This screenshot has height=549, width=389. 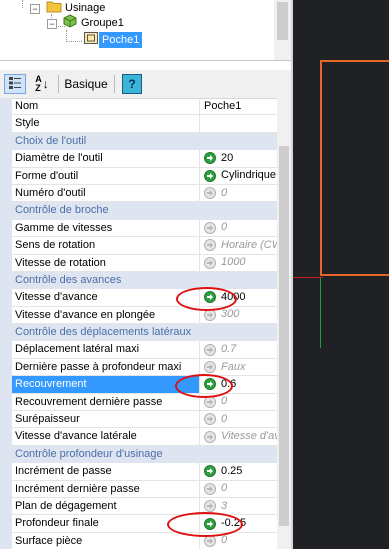 I want to click on property-row-surface-piece: Surface pièce 0, so click(x=138, y=540).